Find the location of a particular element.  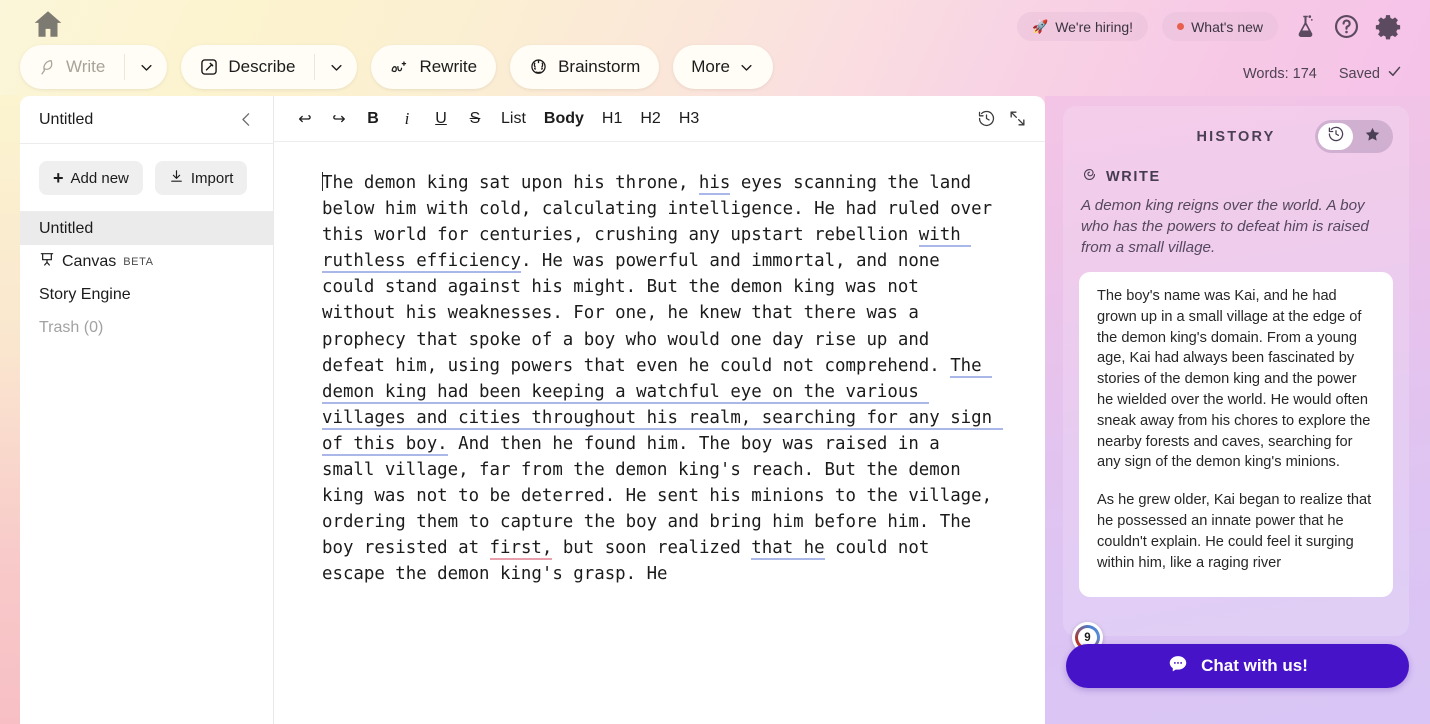

rewrite-icon is located at coordinates (399, 67).